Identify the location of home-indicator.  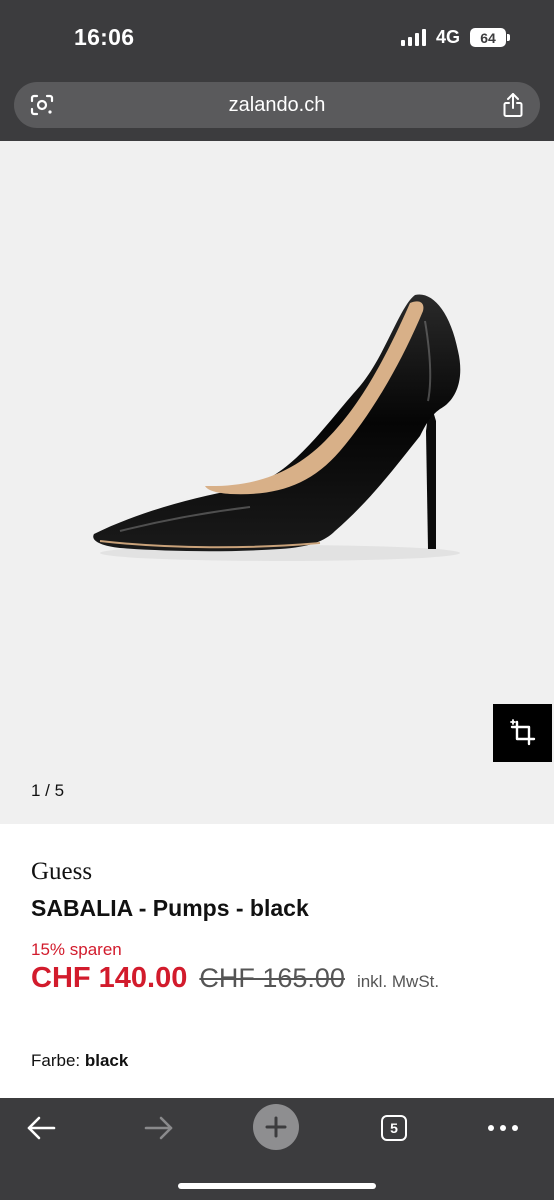
(277, 1186).